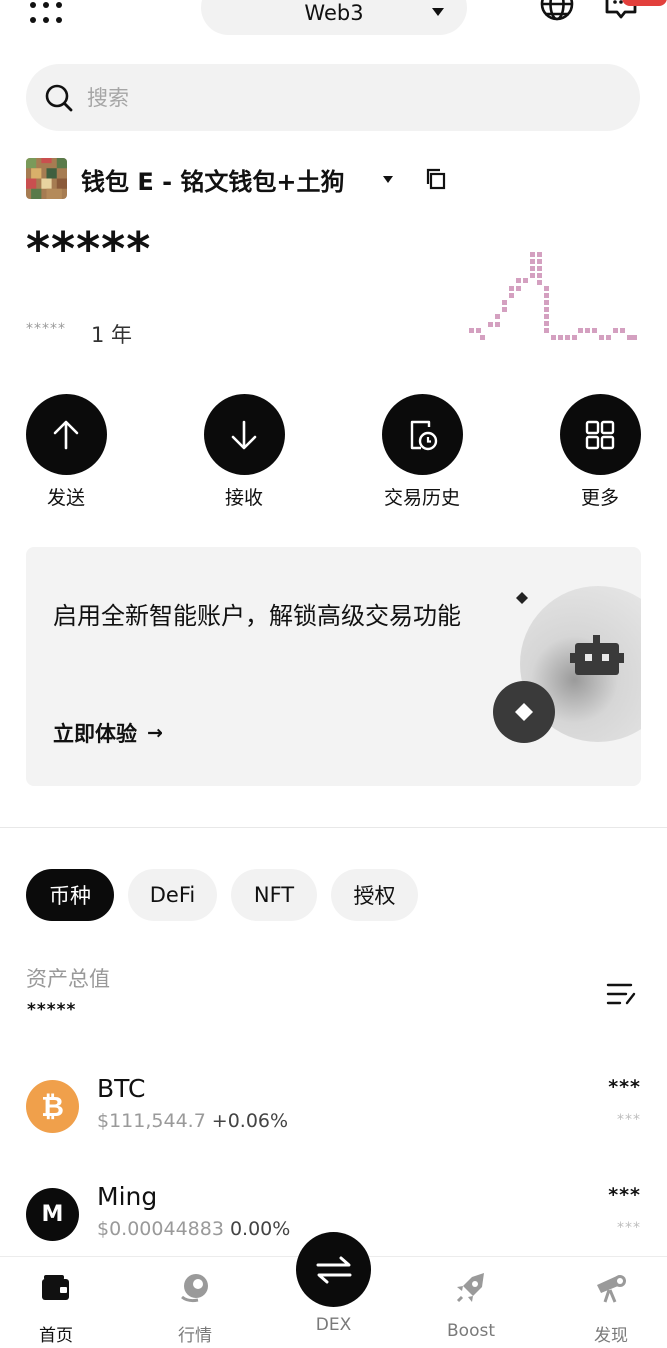 This screenshot has height=1348, width=667. I want to click on sort-icon, so click(621, 994).